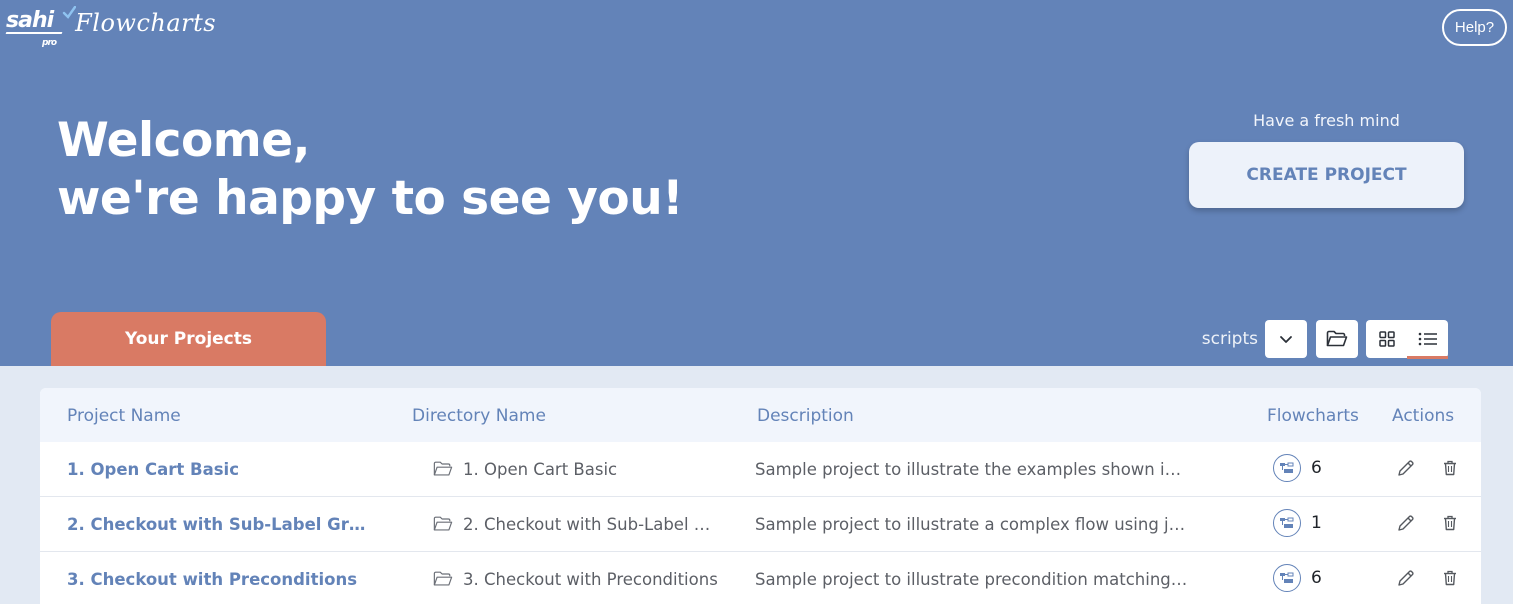 The image size is (1513, 604). Describe the element at coordinates (590, 579) in the screenshot. I see `directory-name: 3. Checkout with Preconditions` at that location.